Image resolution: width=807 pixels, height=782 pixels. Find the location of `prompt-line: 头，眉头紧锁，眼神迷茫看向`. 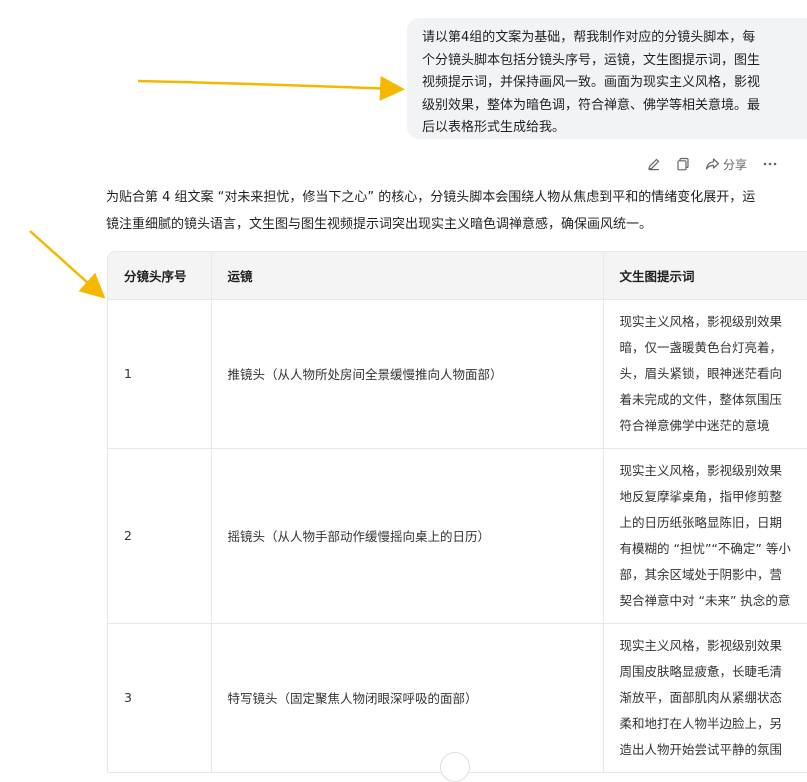

prompt-line: 头，眉头紧锁，眼神迷茫看向 is located at coordinates (713, 374).